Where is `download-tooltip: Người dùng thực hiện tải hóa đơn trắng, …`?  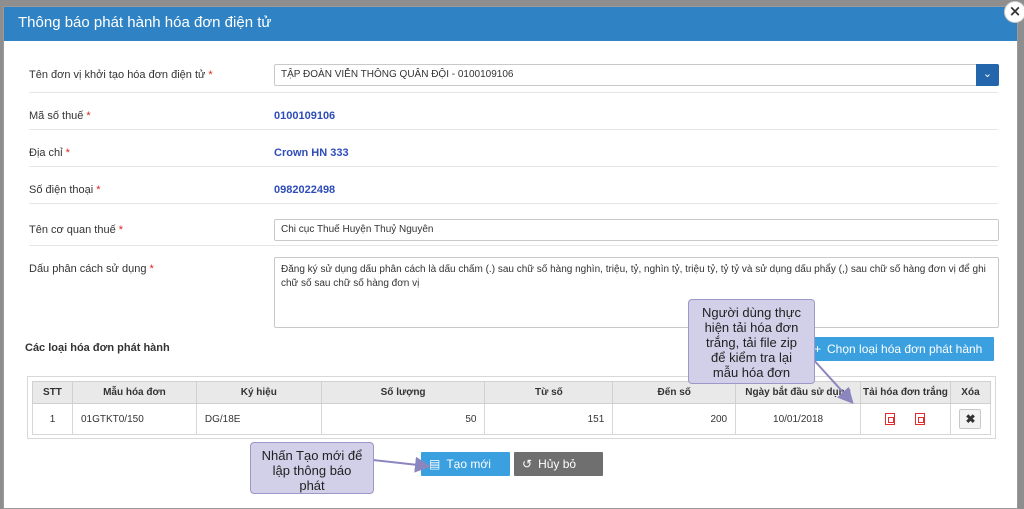
download-tooltip: Người dùng thực hiện tải hóa đơn trắng, … is located at coordinates (751, 341).